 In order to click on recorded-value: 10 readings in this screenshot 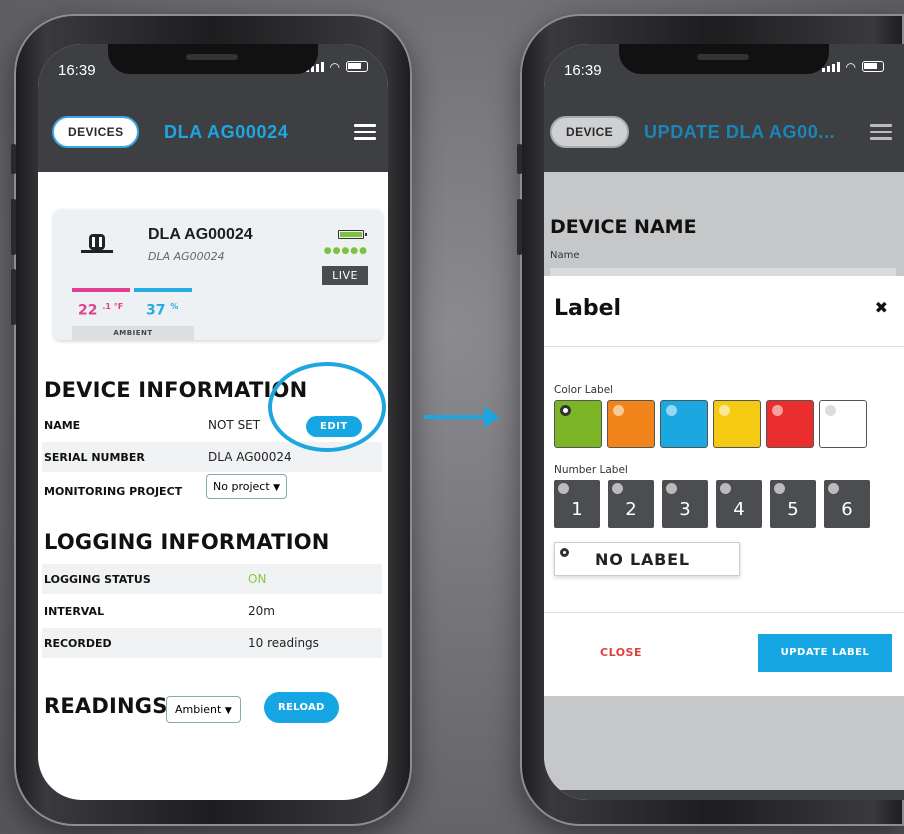, I will do `click(283, 643)`.